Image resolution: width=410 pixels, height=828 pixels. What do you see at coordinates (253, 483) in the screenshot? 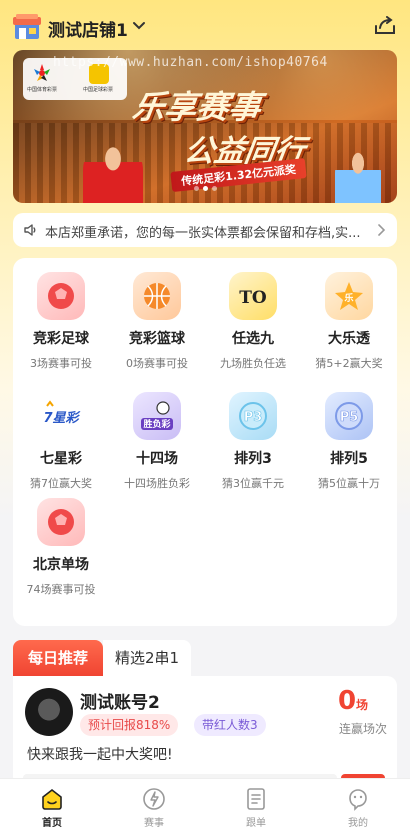
I see `lottery-desc: 猜3位赢千元` at bounding box center [253, 483].